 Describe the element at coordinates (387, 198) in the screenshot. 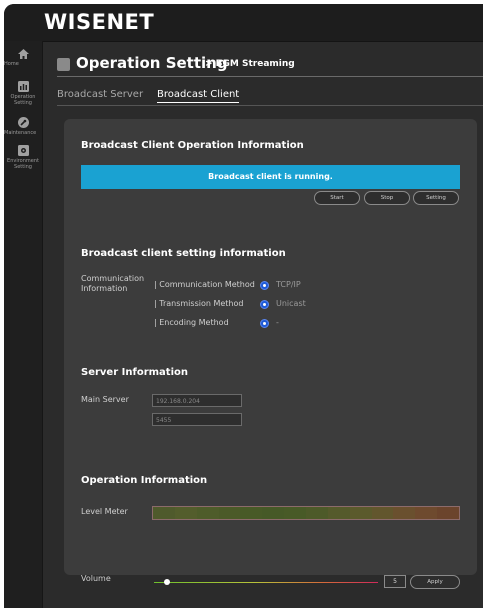

I see `stop-button: Stop` at that location.